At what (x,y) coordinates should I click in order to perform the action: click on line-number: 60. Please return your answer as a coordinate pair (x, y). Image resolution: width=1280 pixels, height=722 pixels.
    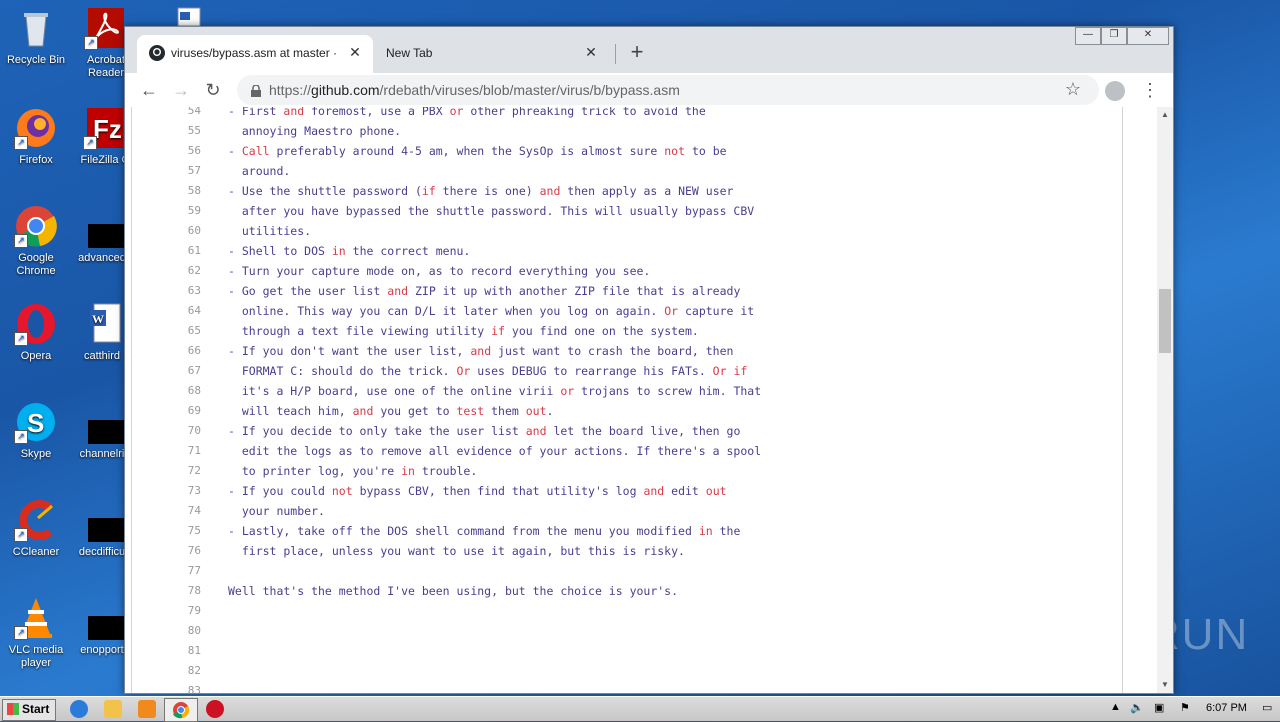
    Looking at the image, I should click on (166, 231).